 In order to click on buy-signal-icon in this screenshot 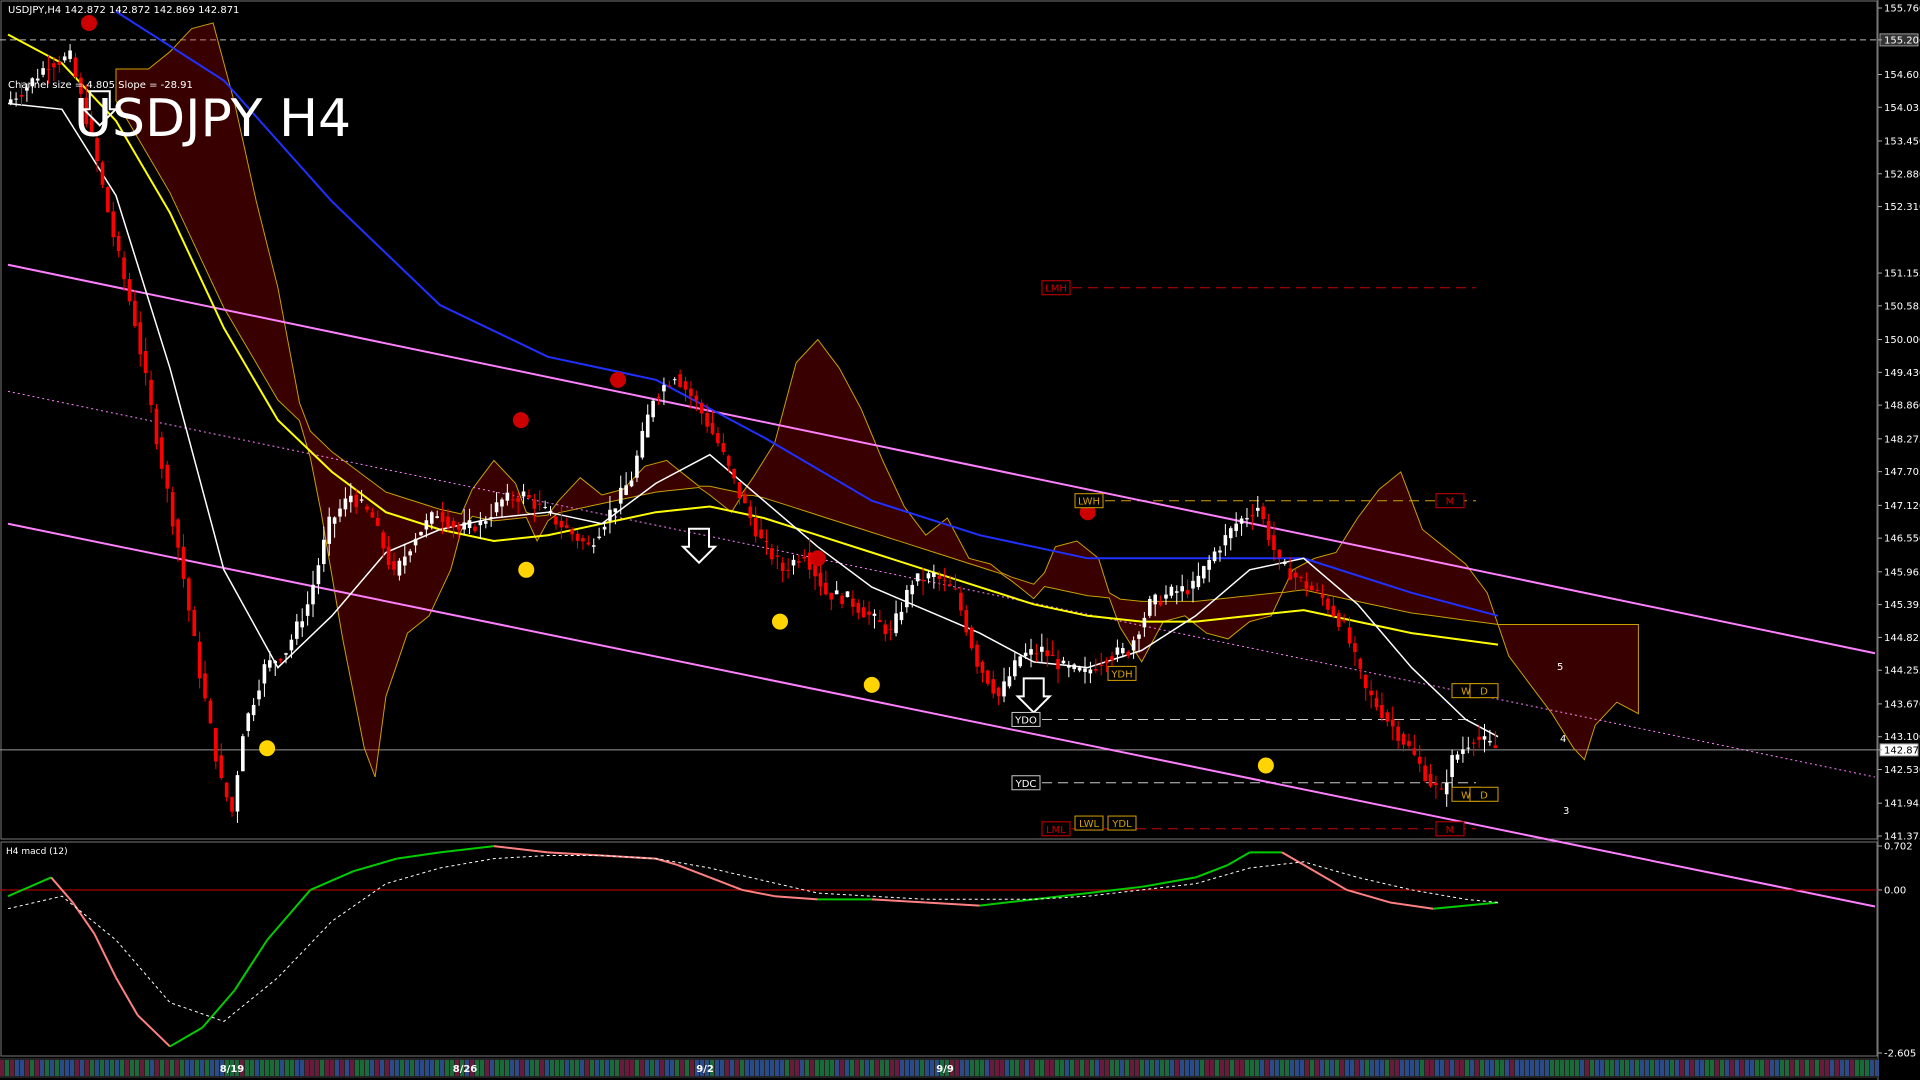, I will do `click(267, 748)`.